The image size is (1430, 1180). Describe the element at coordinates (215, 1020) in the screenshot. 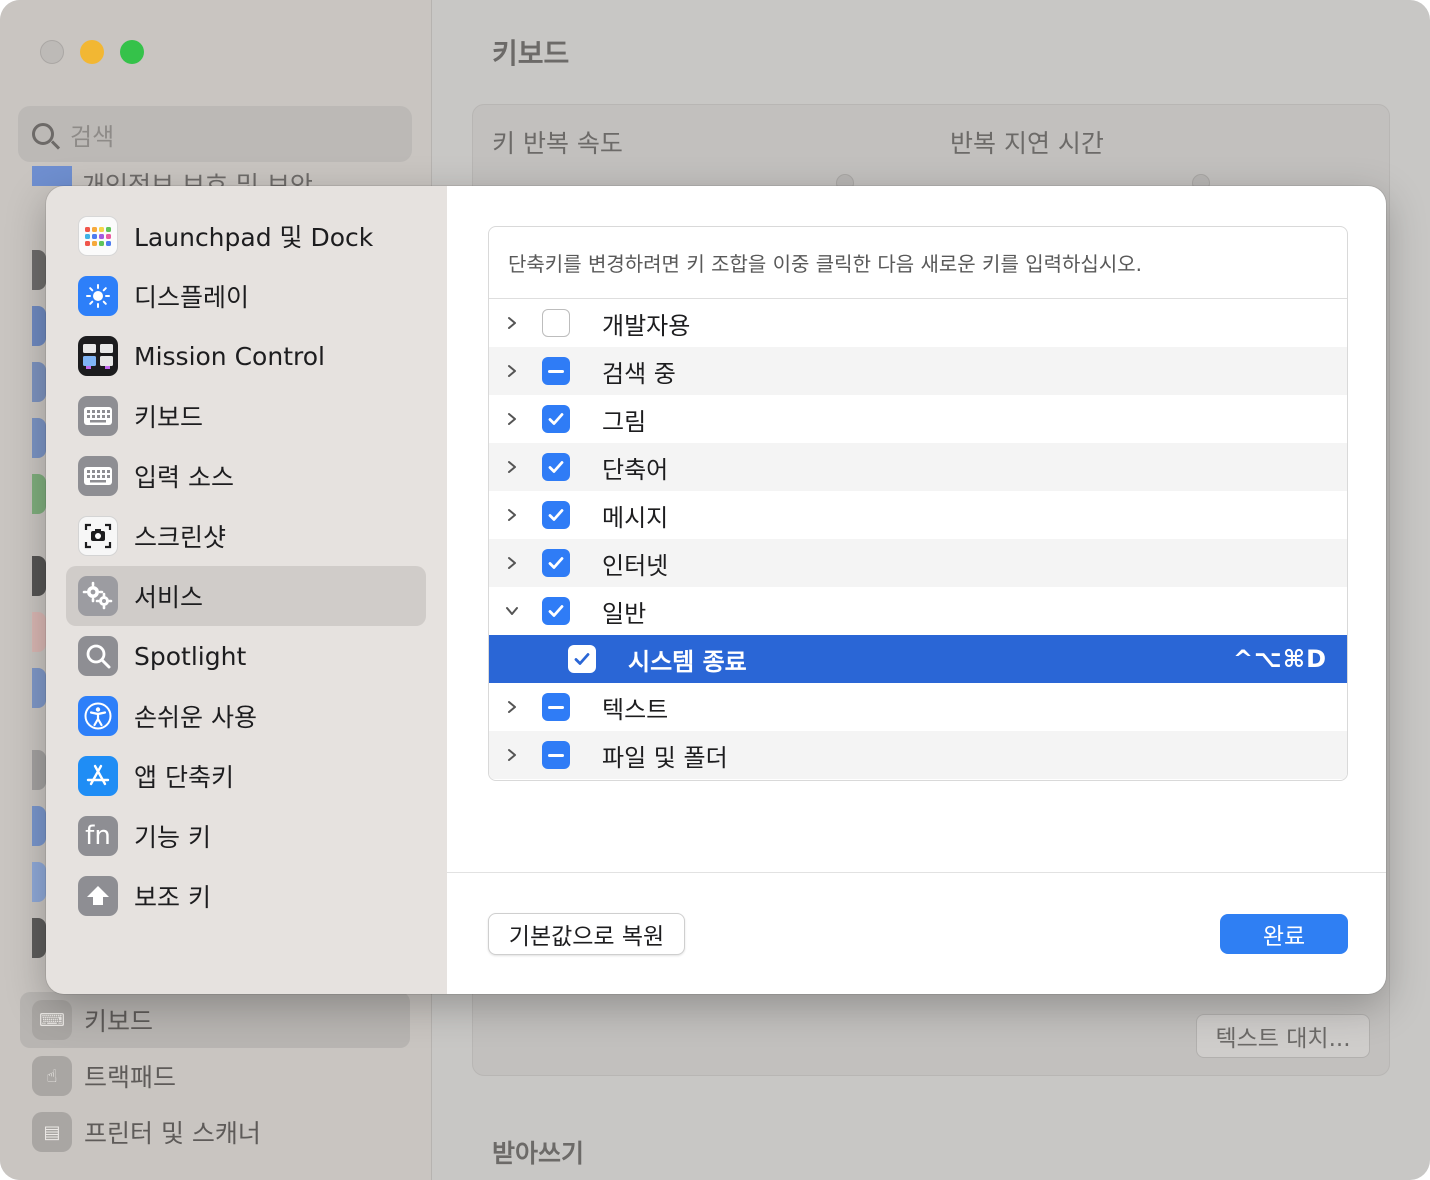

I see `sidebar-item-keyboard: ⌨ 키보드` at that location.